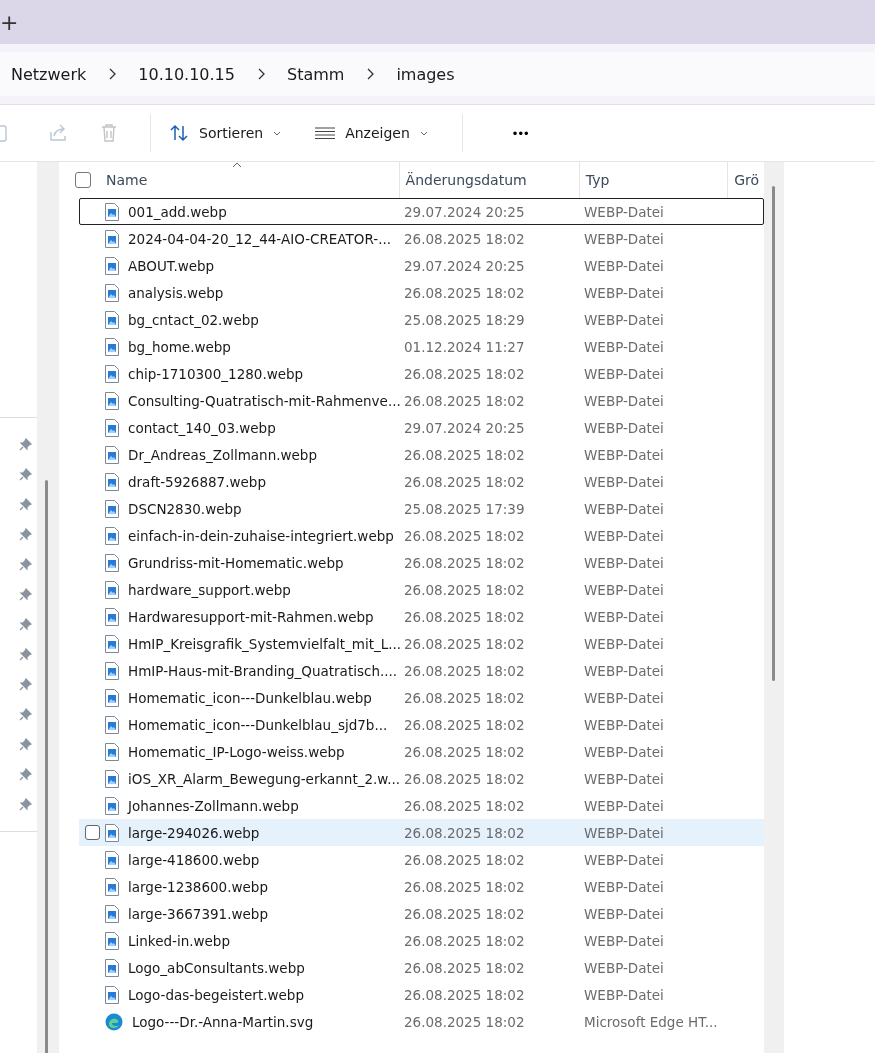 The height and width of the screenshot is (1053, 875). I want to click on breadcrumb-item: images, so click(425, 74).